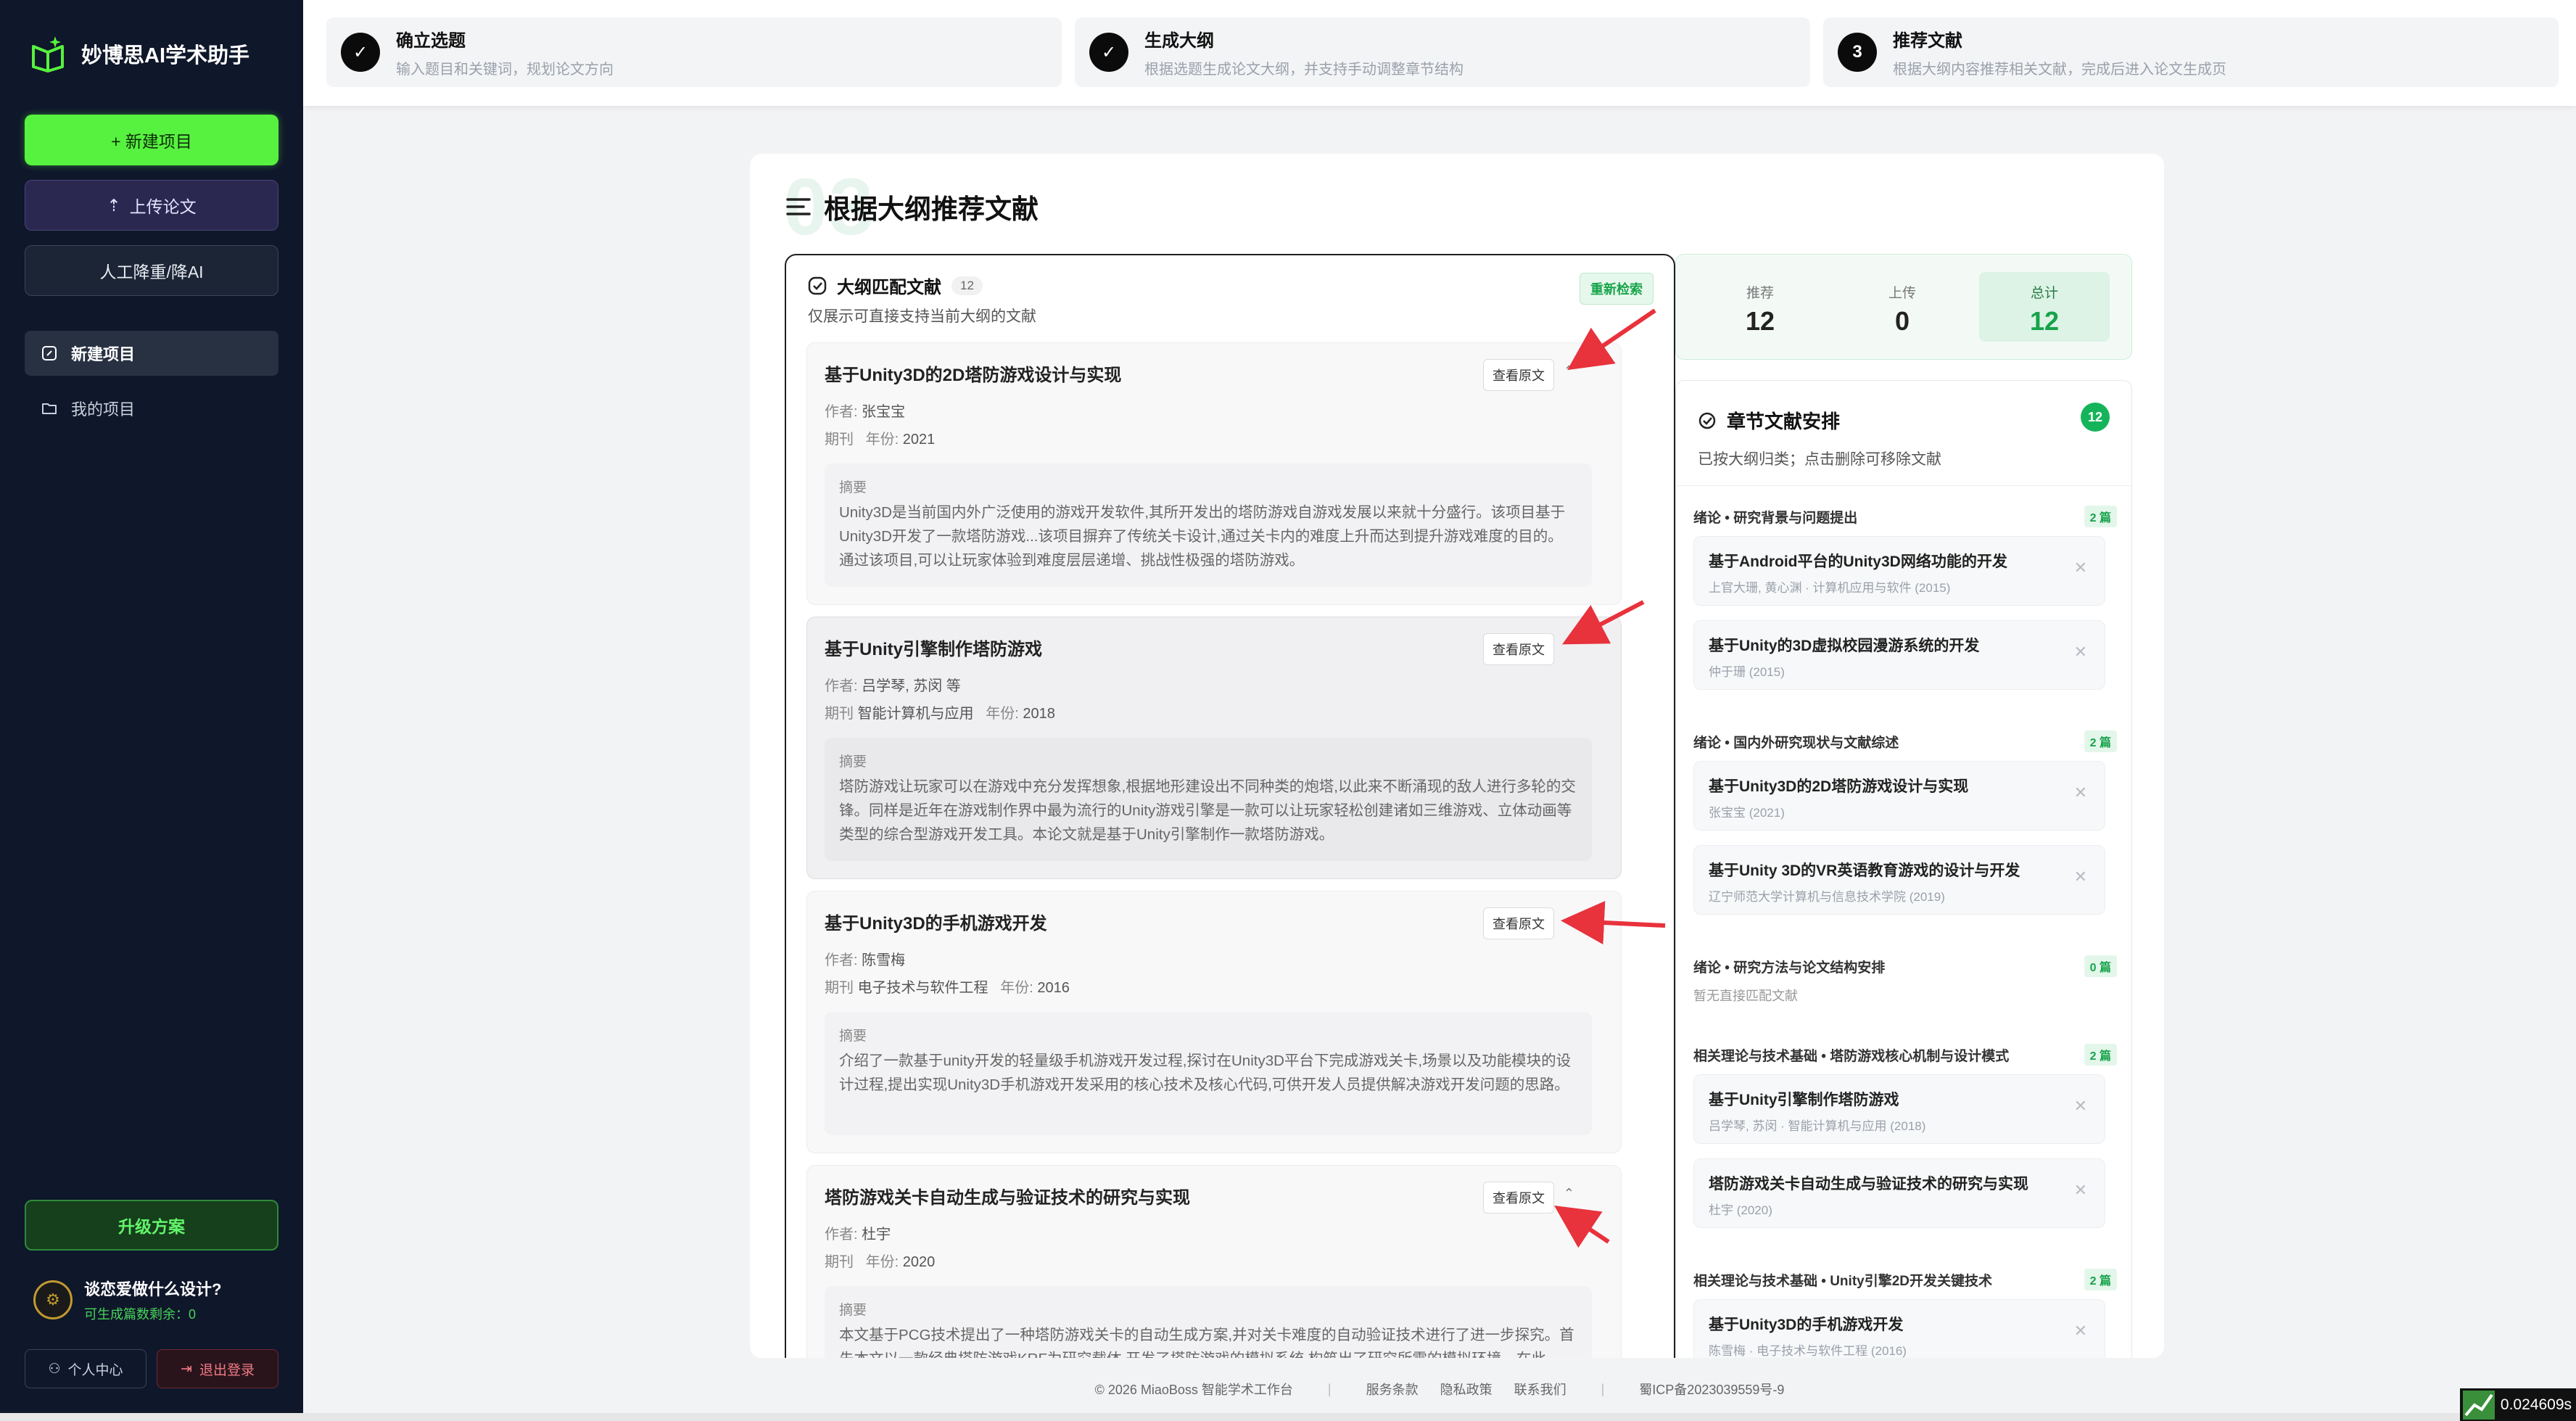 The width and height of the screenshot is (2576, 1421). Describe the element at coordinates (1712, 1389) in the screenshot. I see `icp-link: 蜀ICP备2023039559号-9` at that location.